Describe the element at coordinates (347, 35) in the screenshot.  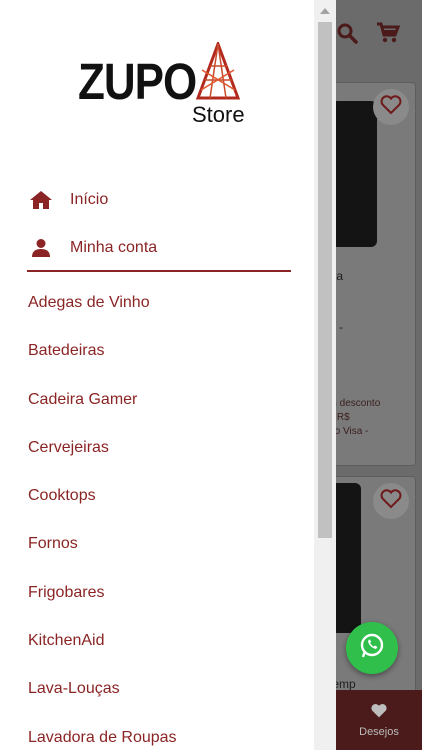
I see `search-icon` at that location.